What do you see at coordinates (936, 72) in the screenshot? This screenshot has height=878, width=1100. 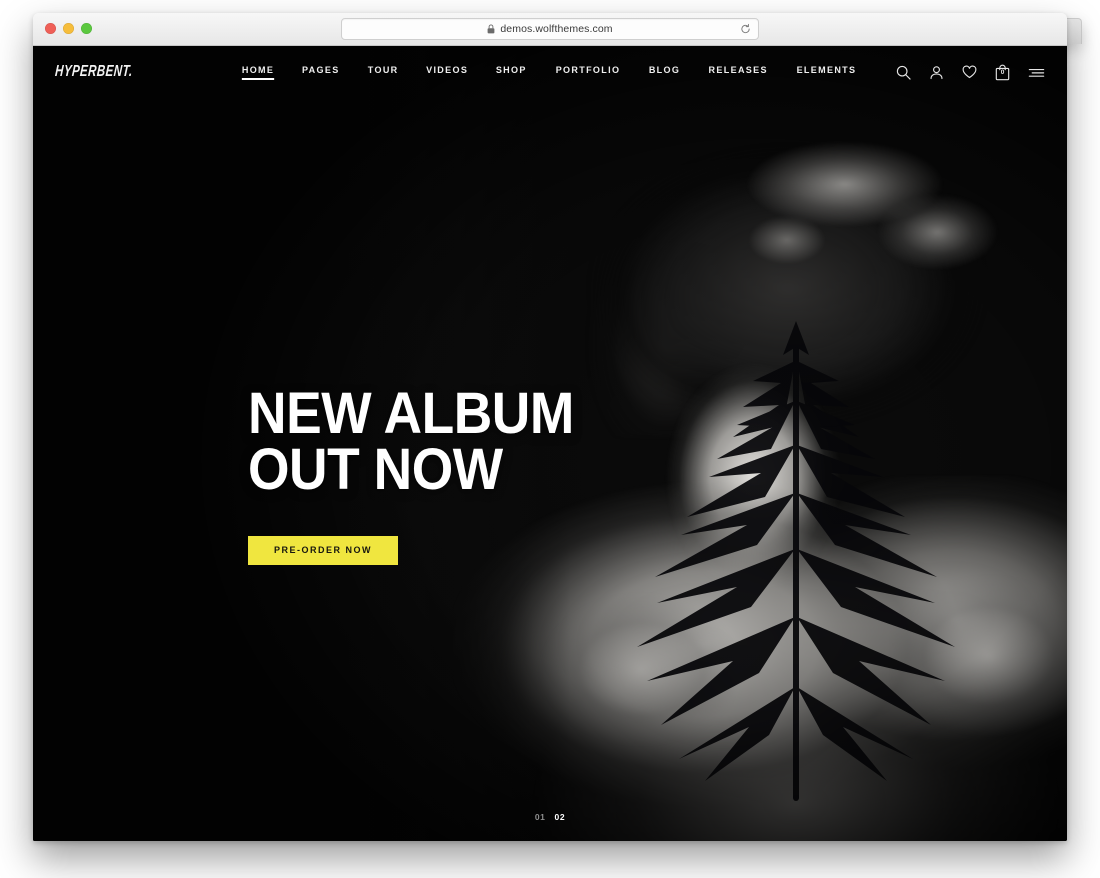 I see `user-icon` at bounding box center [936, 72].